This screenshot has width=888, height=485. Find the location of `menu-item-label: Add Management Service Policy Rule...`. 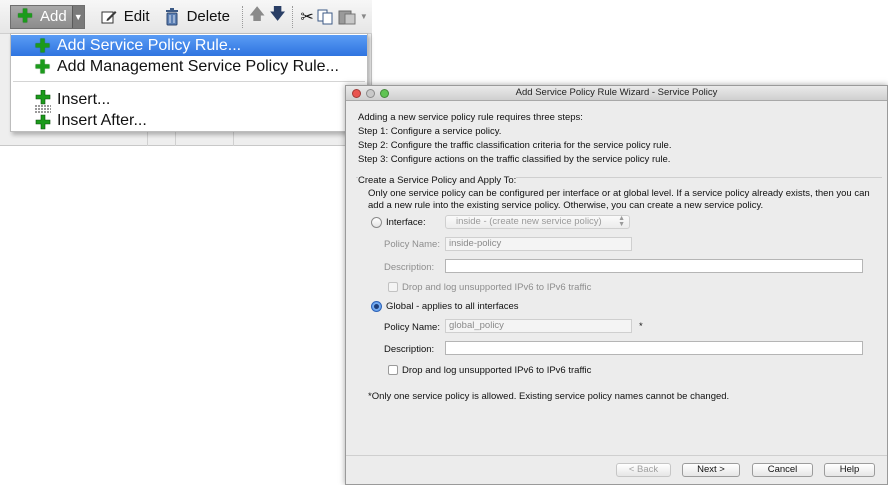

menu-item-label: Add Management Service Policy Rule... is located at coordinates (198, 66).